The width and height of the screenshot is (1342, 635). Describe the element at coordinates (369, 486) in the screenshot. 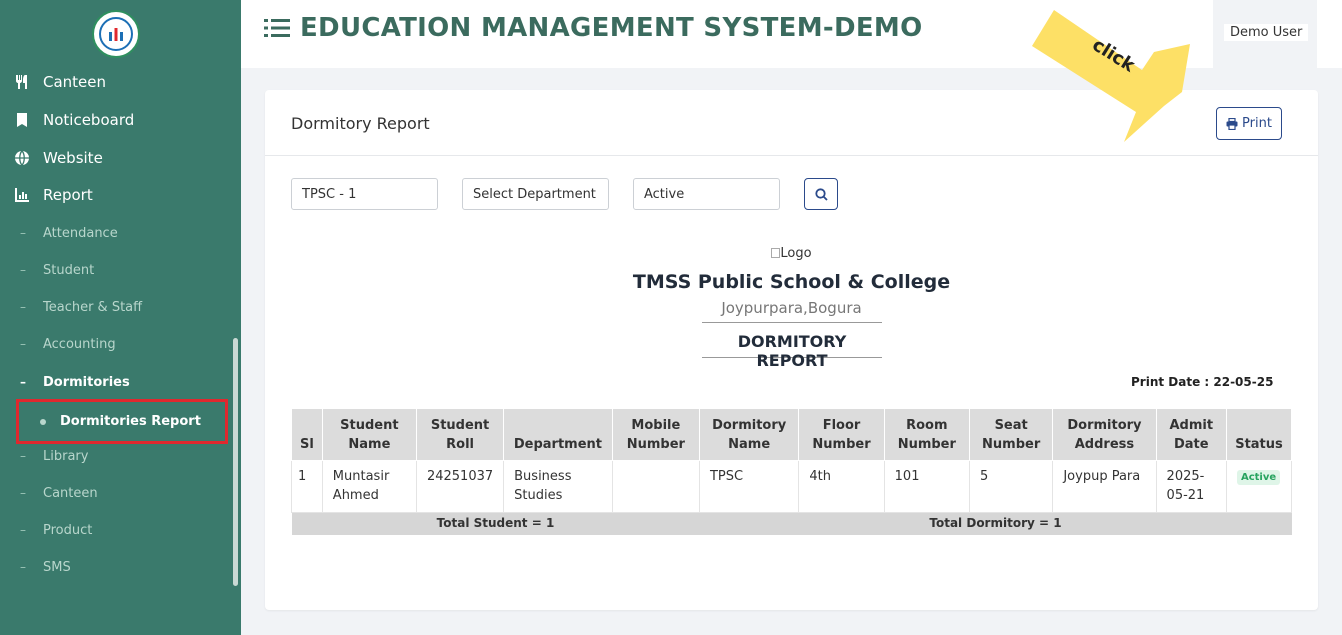

I see `cell-student-name: Muntasir Ahmed` at that location.